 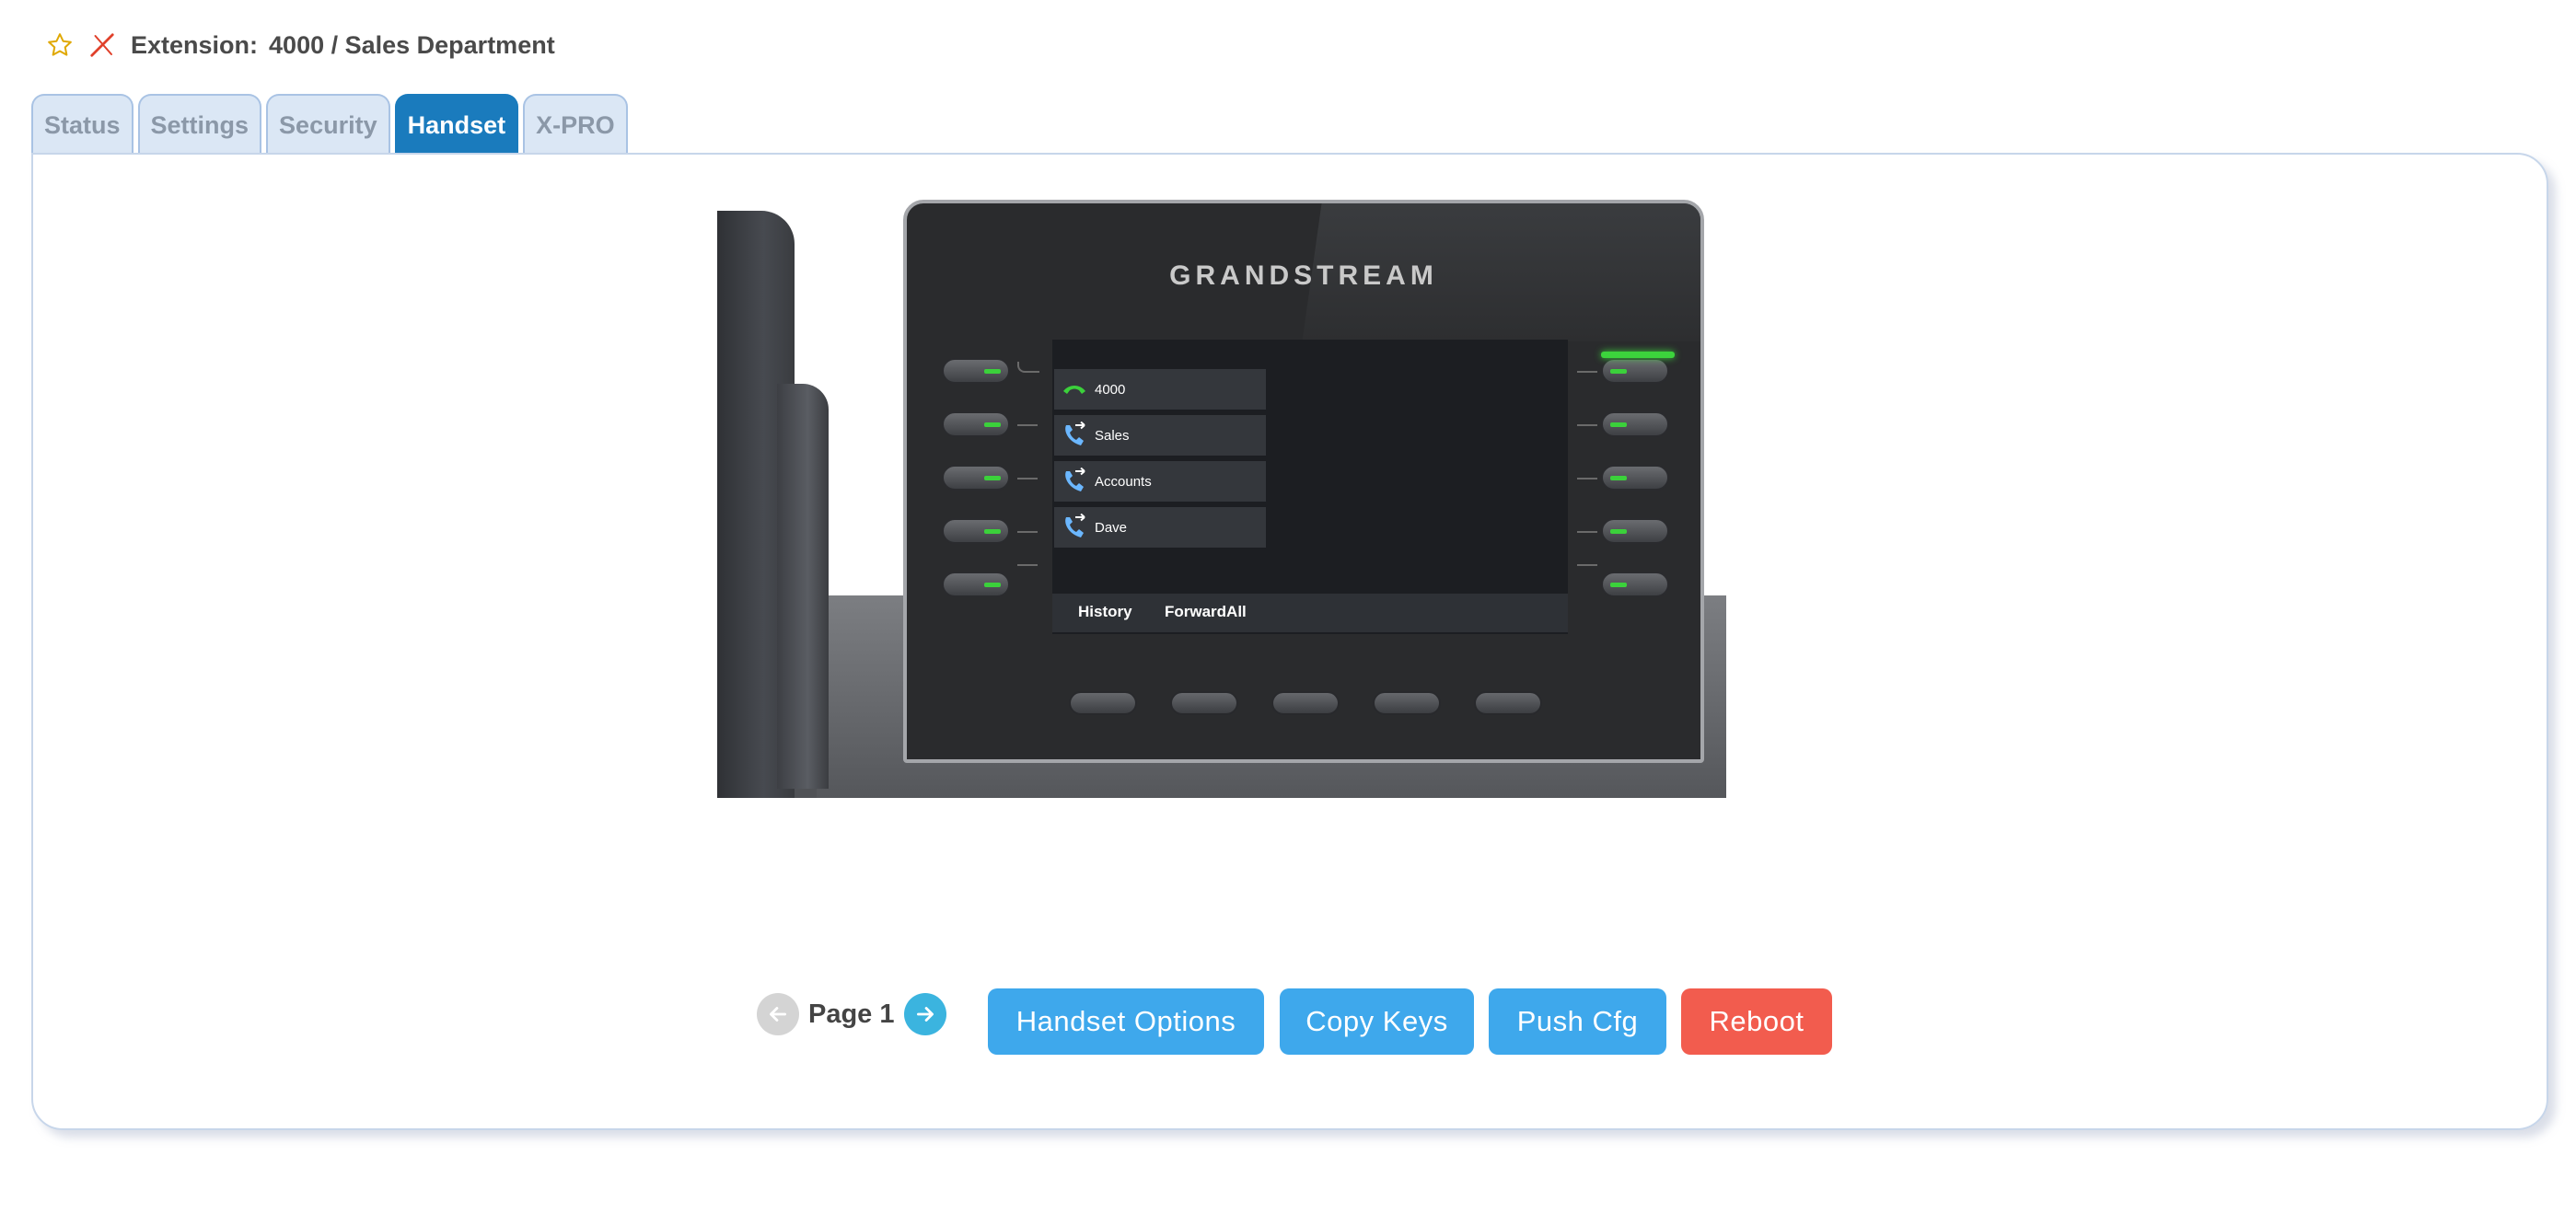 I want to click on line-key-4000: 4000, so click(x=1160, y=389).